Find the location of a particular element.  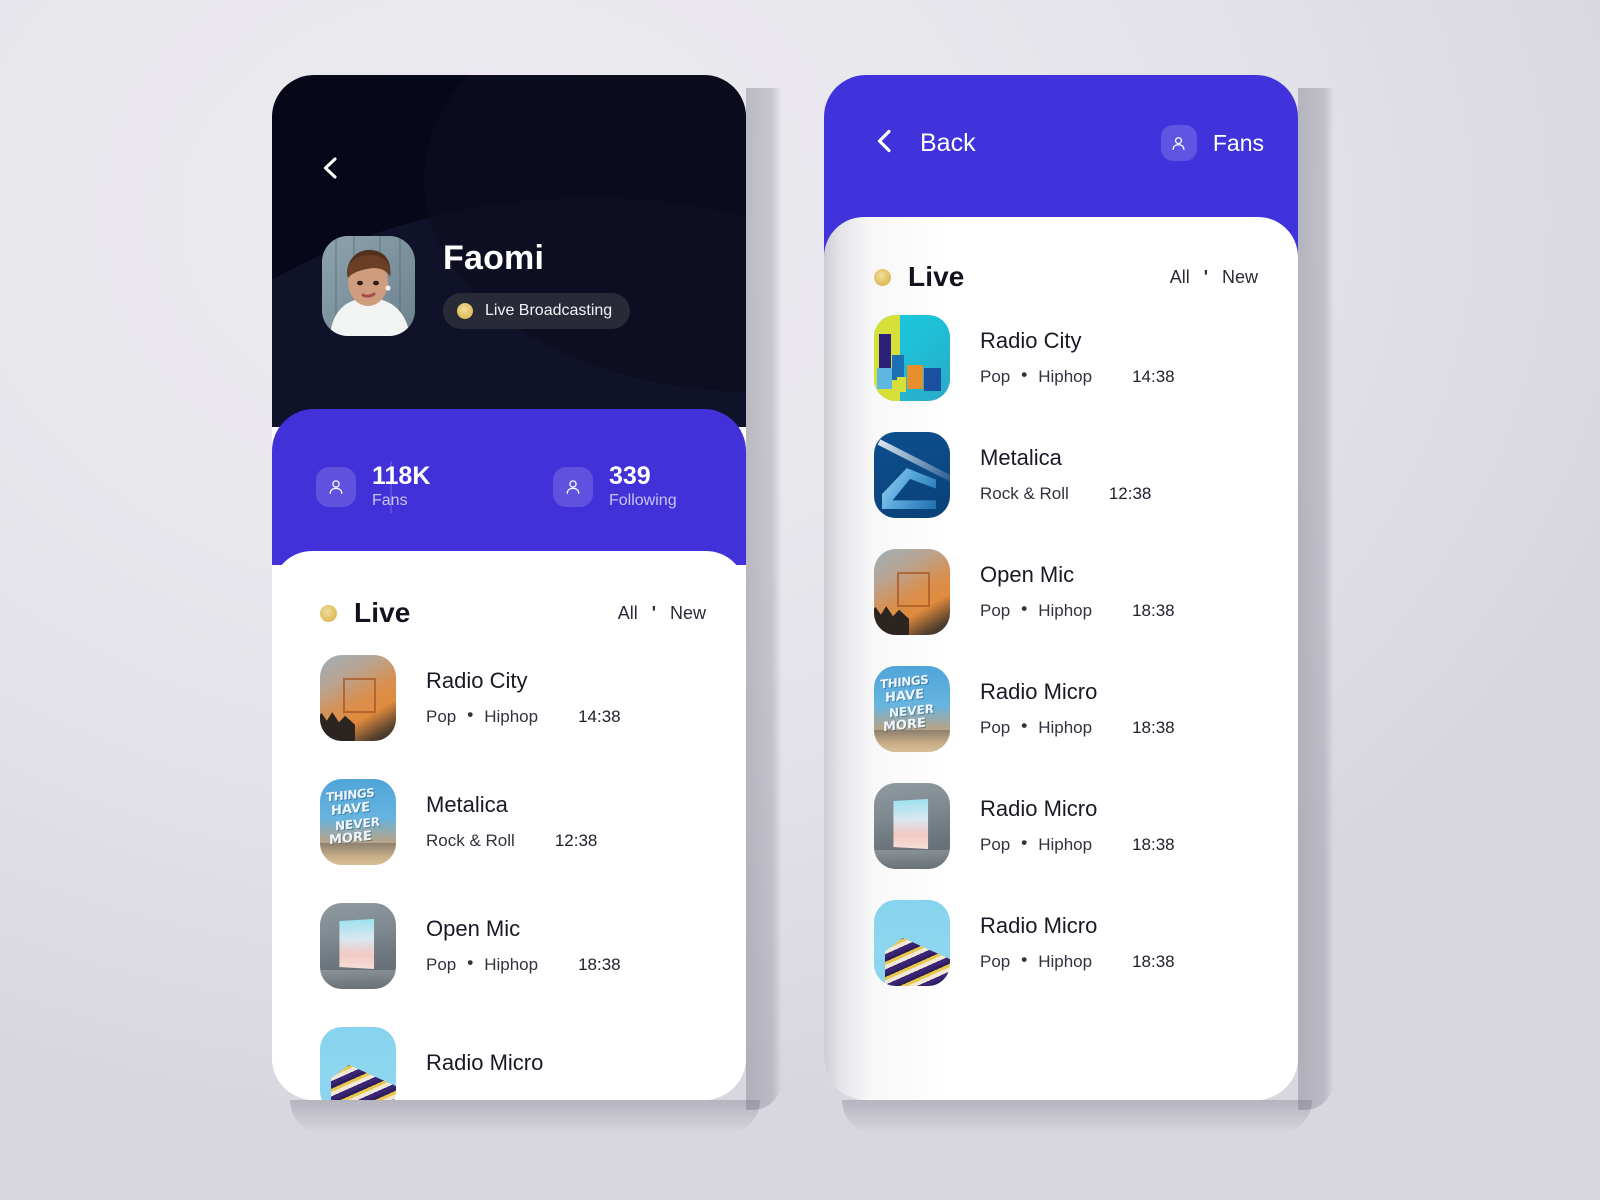

avatar is located at coordinates (368, 286).